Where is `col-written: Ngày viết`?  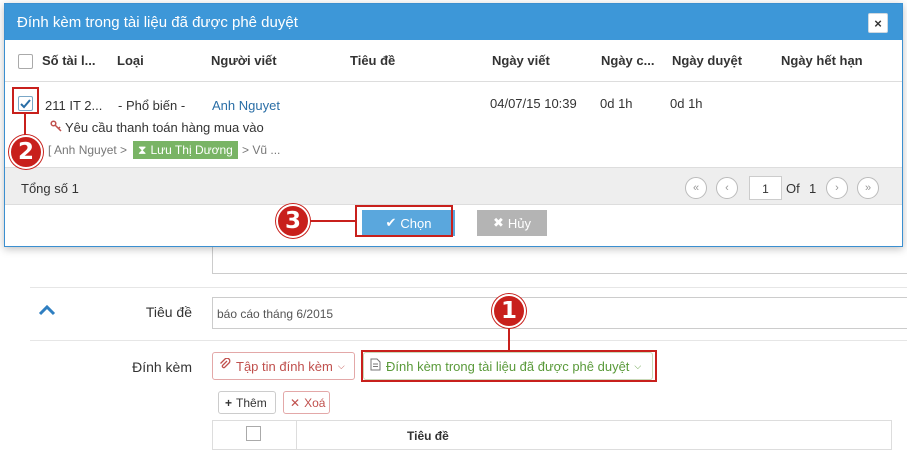 col-written: Ngày viết is located at coordinates (521, 60).